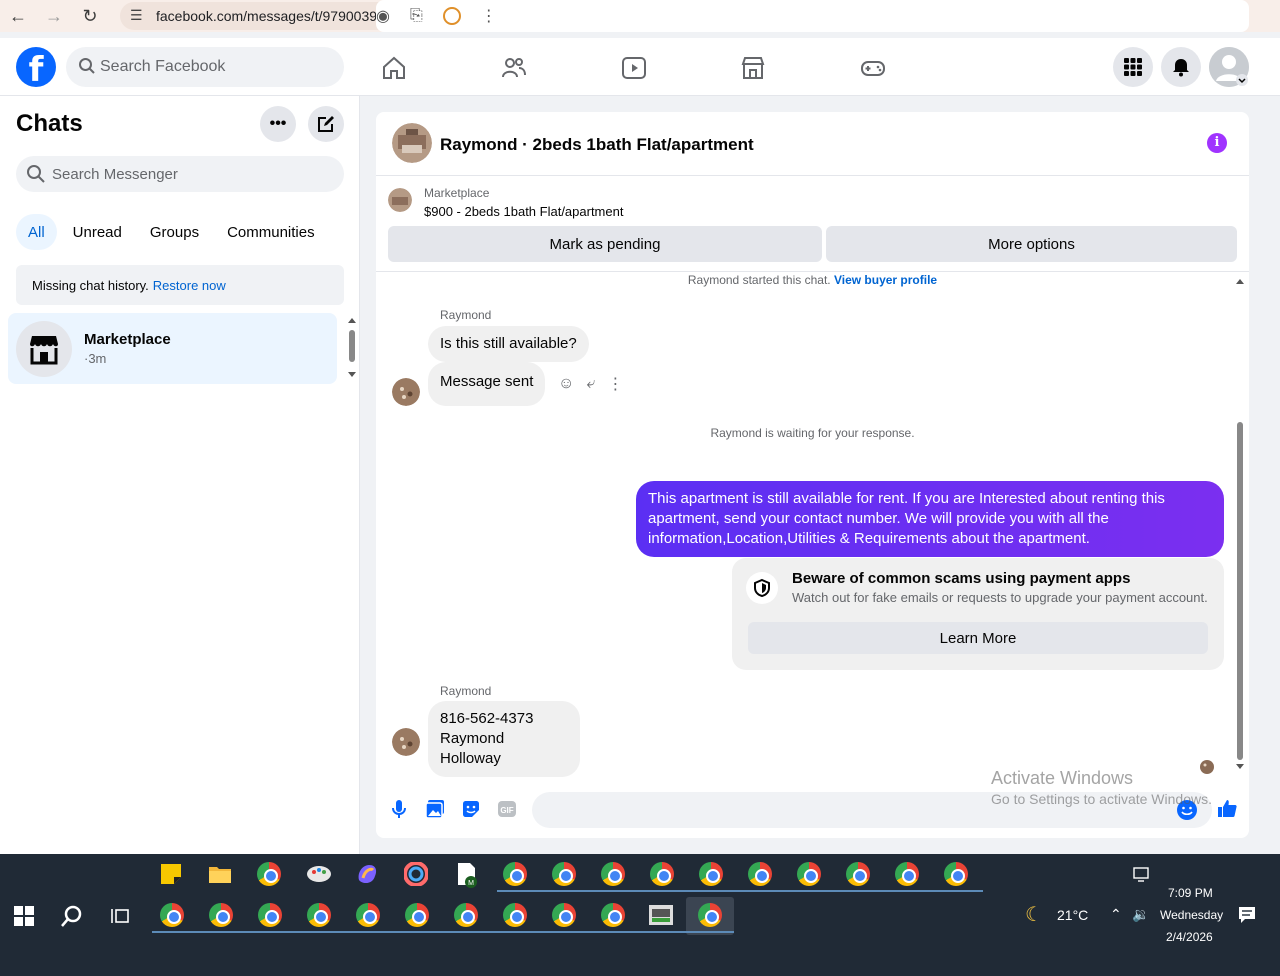 This screenshot has height=976, width=1280. I want to click on back-icon: ←, so click(18, 16).